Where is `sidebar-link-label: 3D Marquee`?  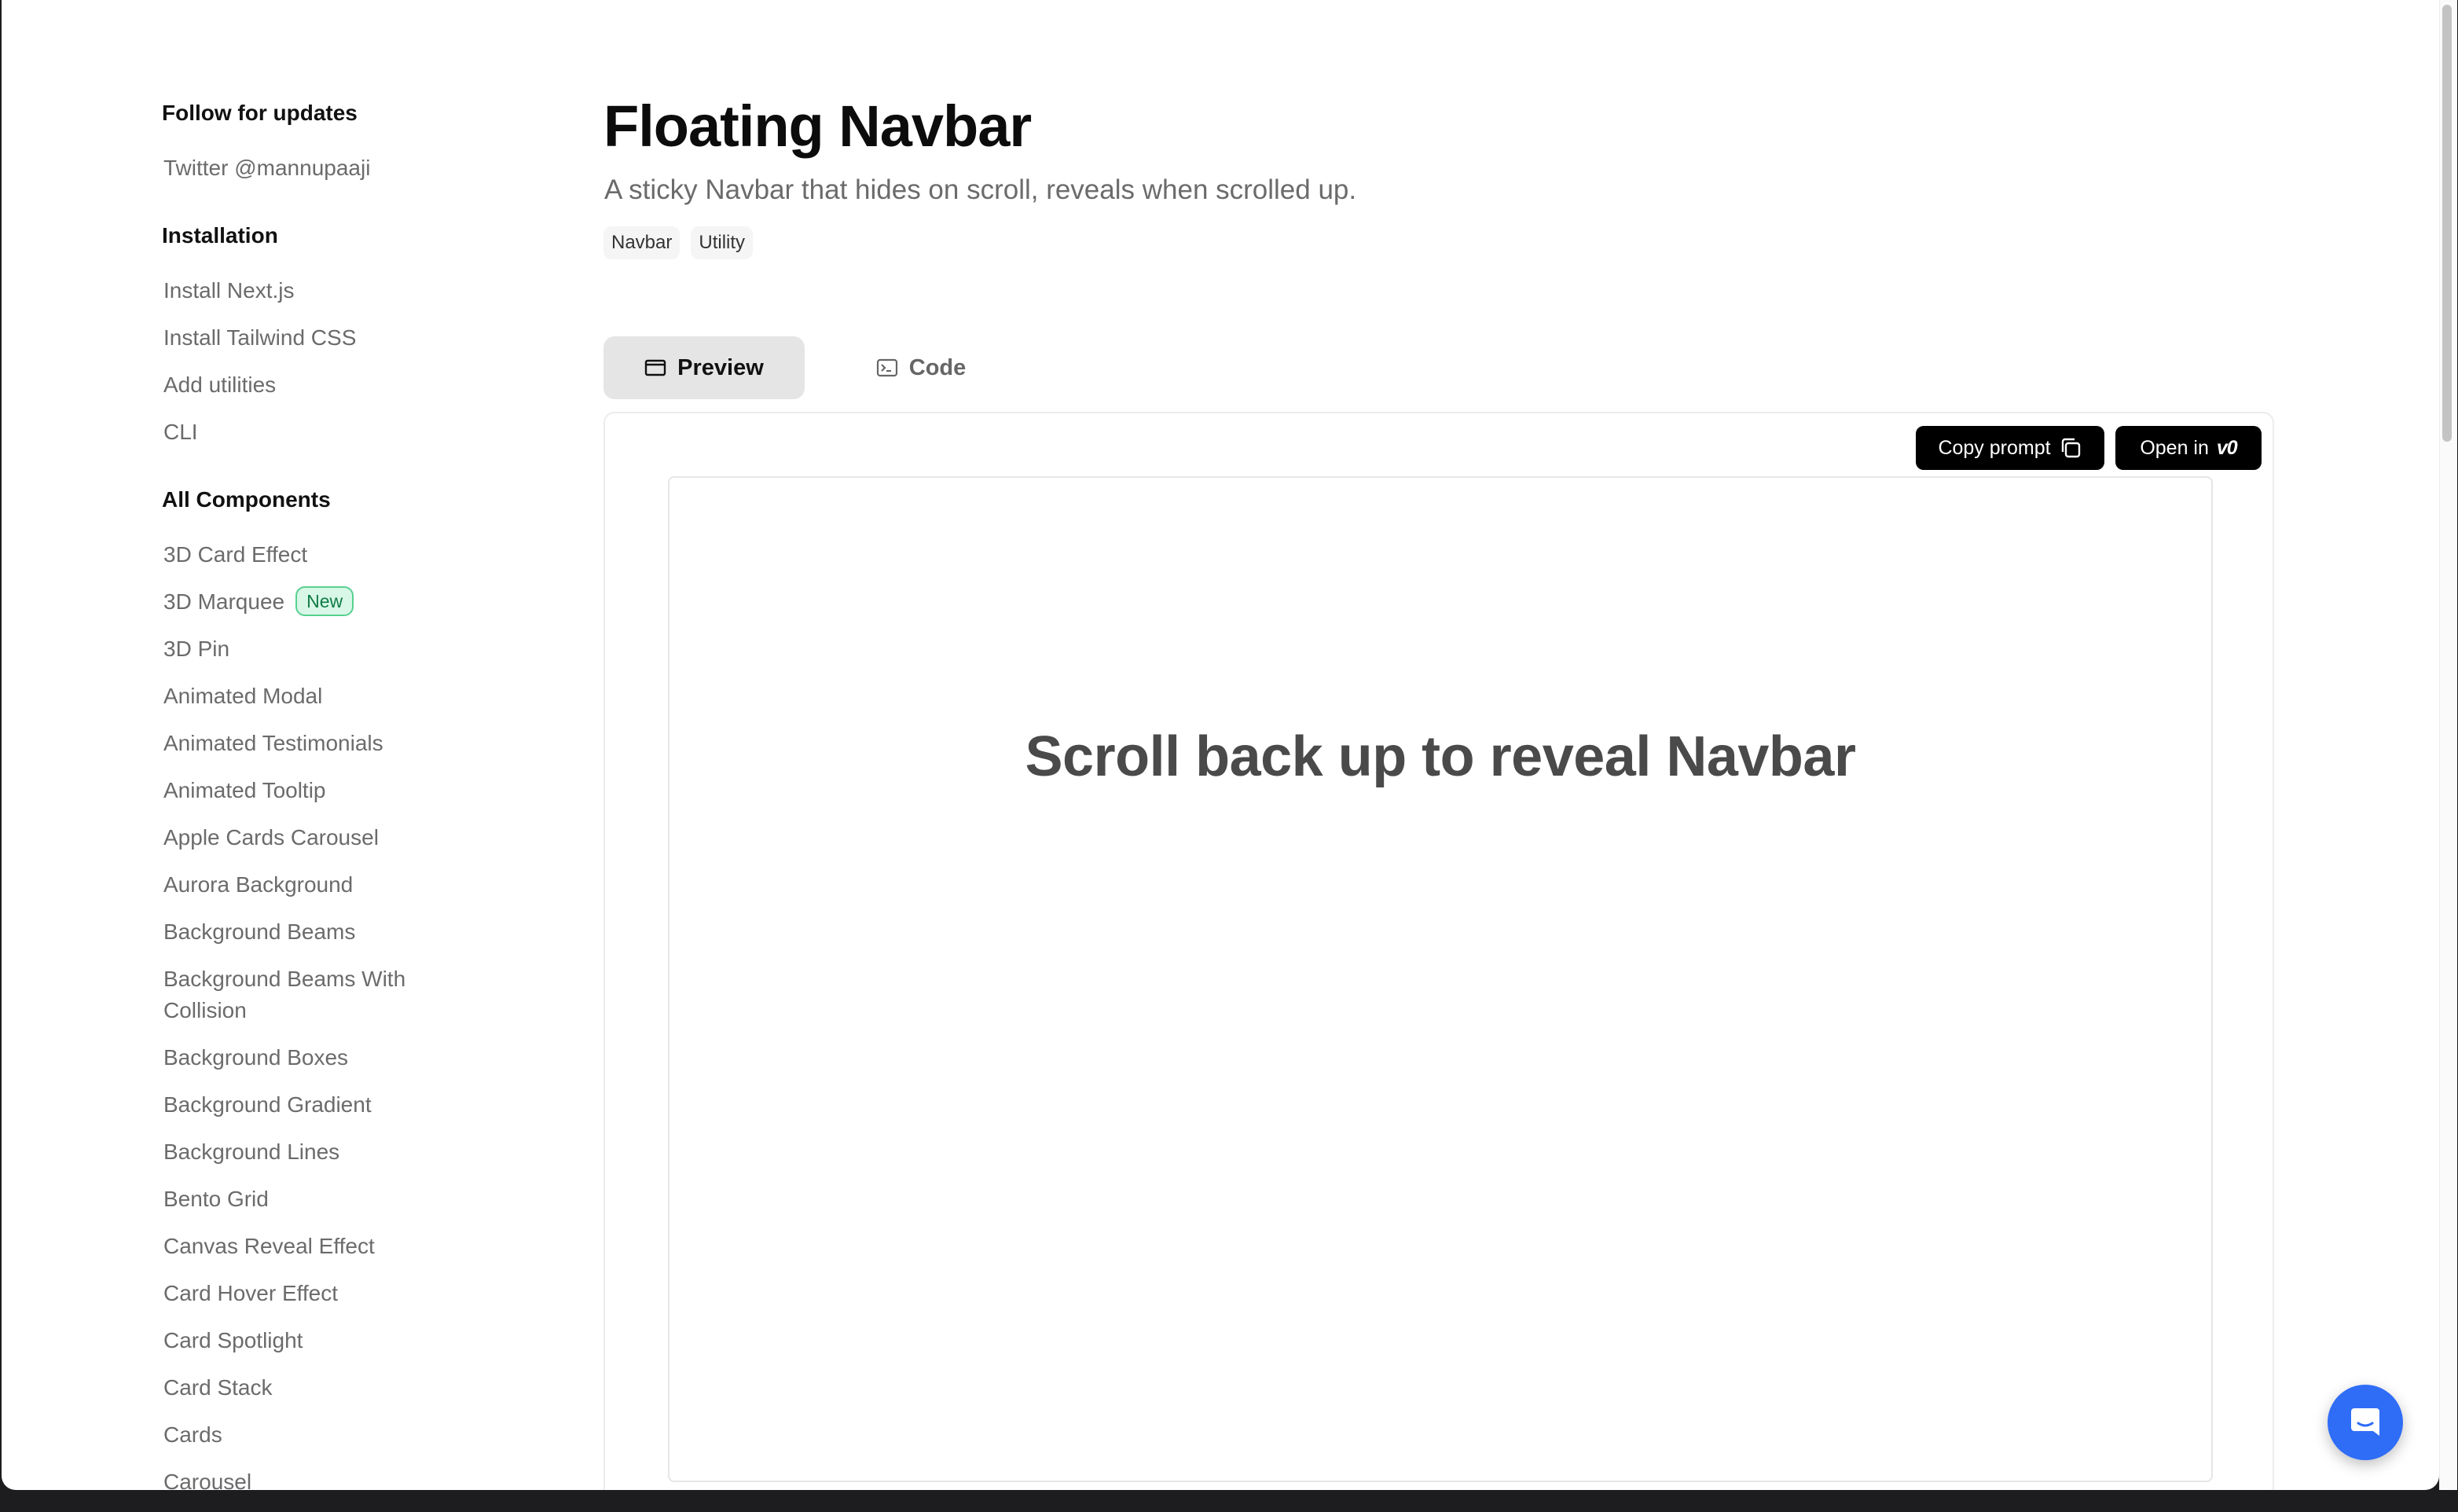
sidebar-link-label: 3D Marquee is located at coordinates (224, 602).